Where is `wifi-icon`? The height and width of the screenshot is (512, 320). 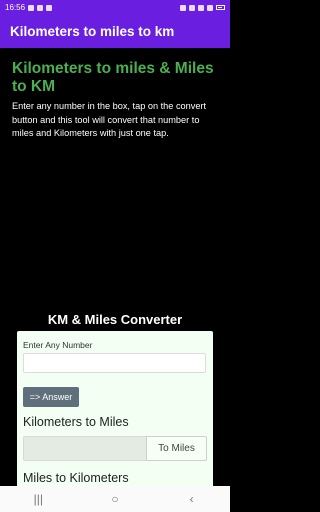 wifi-icon is located at coordinates (201, 7).